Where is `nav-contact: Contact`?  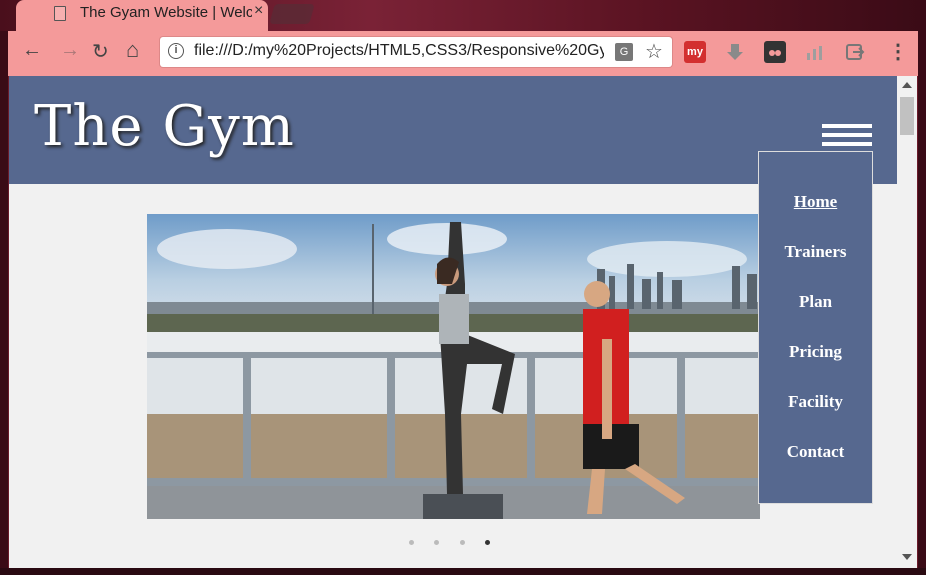 nav-contact: Contact is located at coordinates (815, 452).